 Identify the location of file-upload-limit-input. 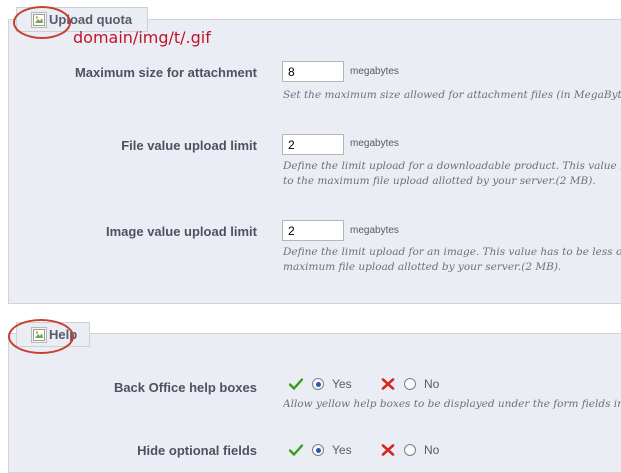
(313, 144).